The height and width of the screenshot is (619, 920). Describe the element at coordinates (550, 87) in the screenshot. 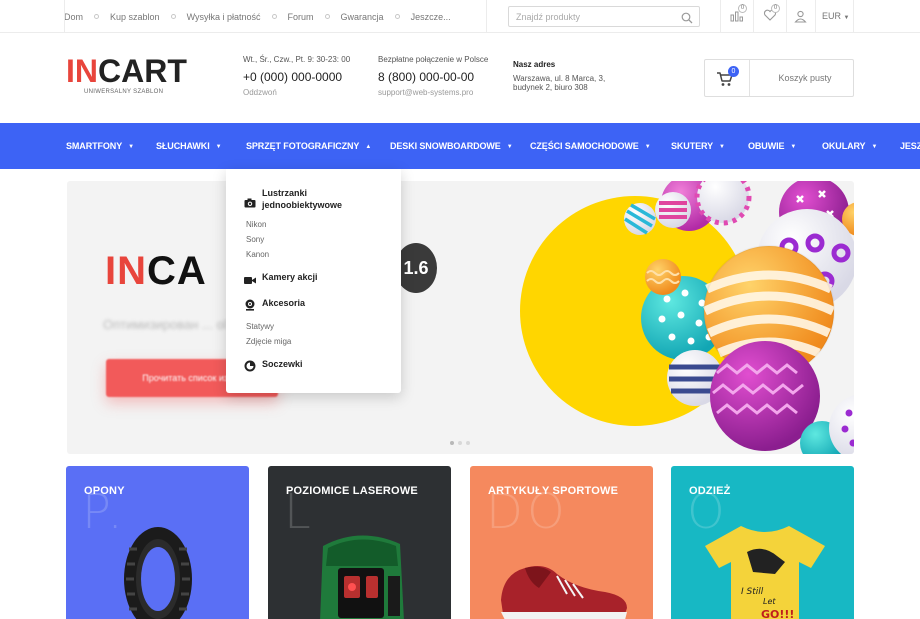

I see `address-line: budynek 2, biuro 308` at that location.